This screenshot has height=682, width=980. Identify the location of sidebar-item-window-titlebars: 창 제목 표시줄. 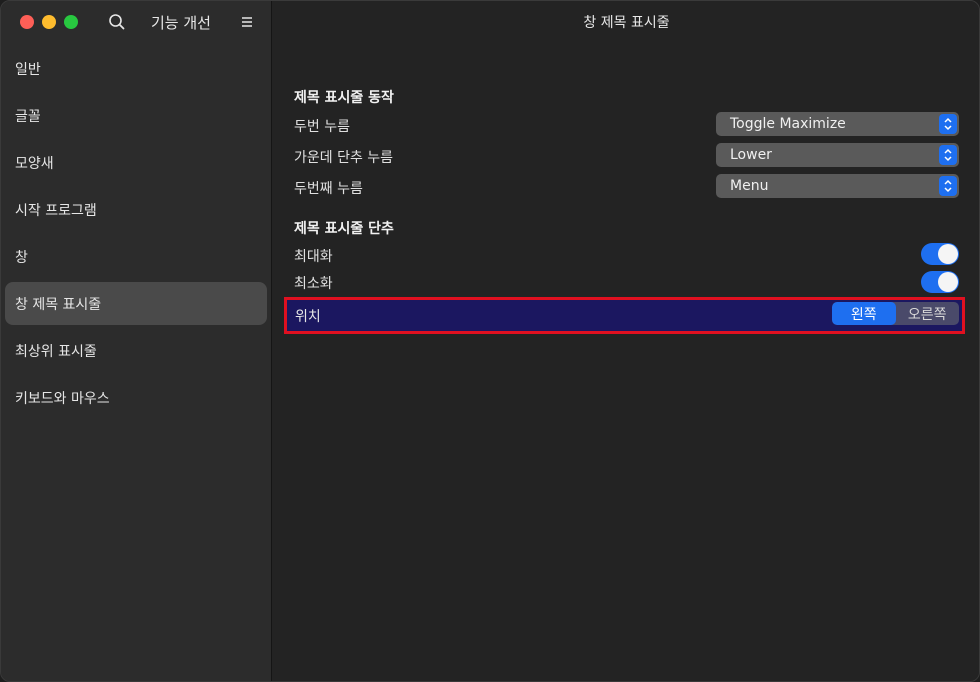
(136, 303).